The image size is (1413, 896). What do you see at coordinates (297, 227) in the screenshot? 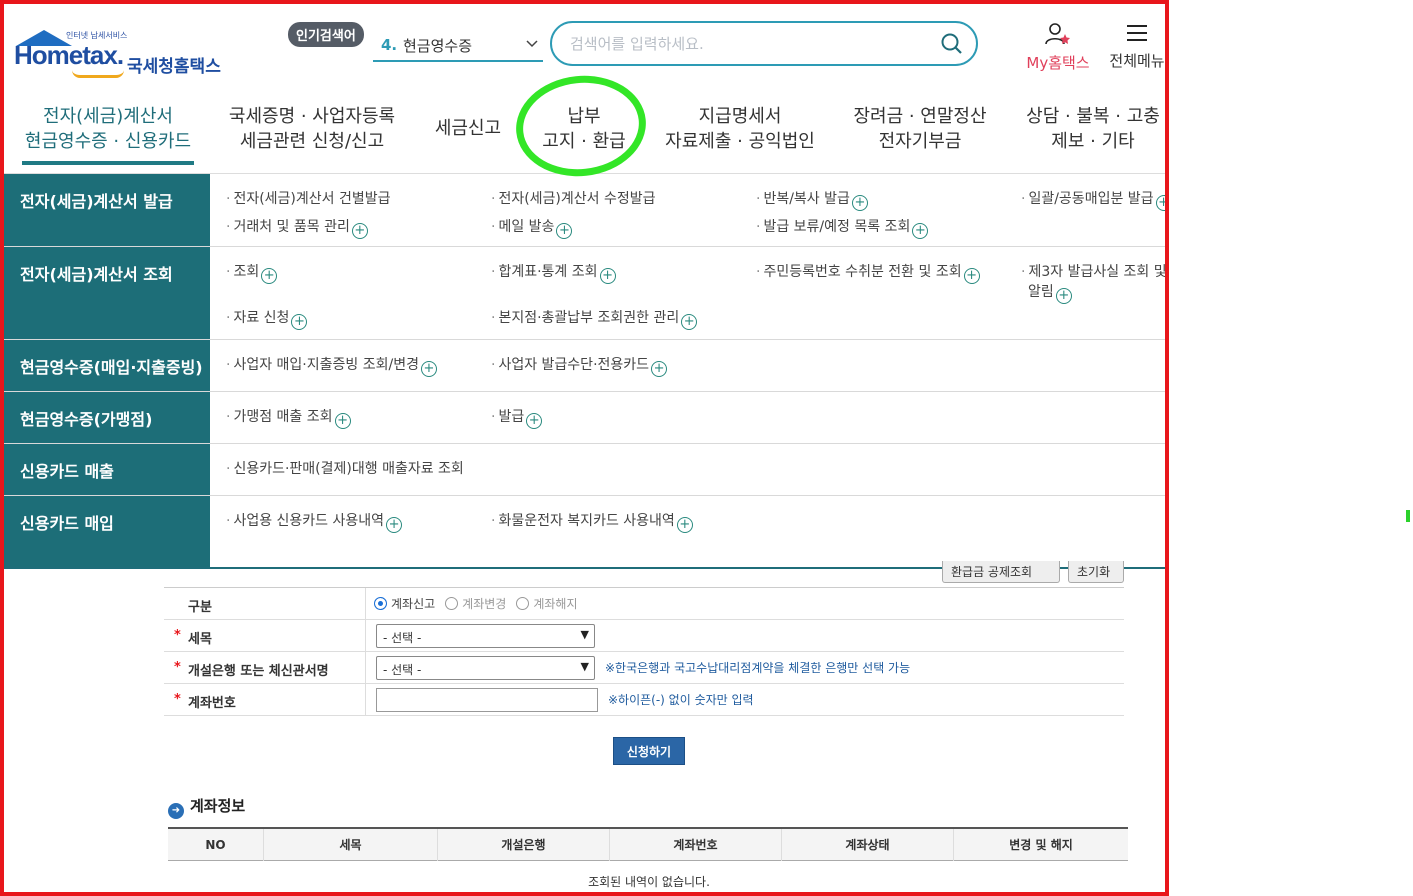
I see `mega-link: · 거래처 및 품목 관리 +` at bounding box center [297, 227].